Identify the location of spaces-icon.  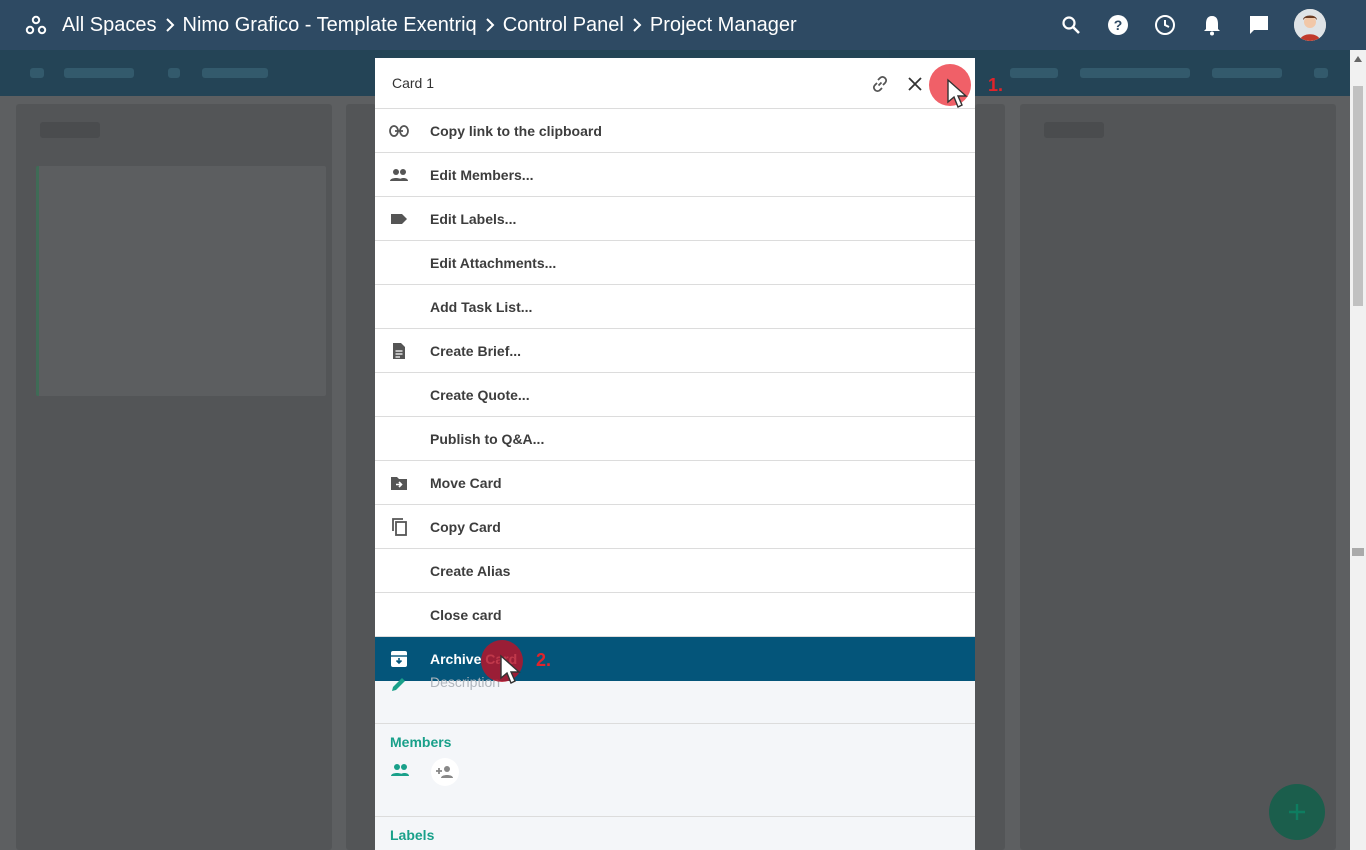
(36, 25).